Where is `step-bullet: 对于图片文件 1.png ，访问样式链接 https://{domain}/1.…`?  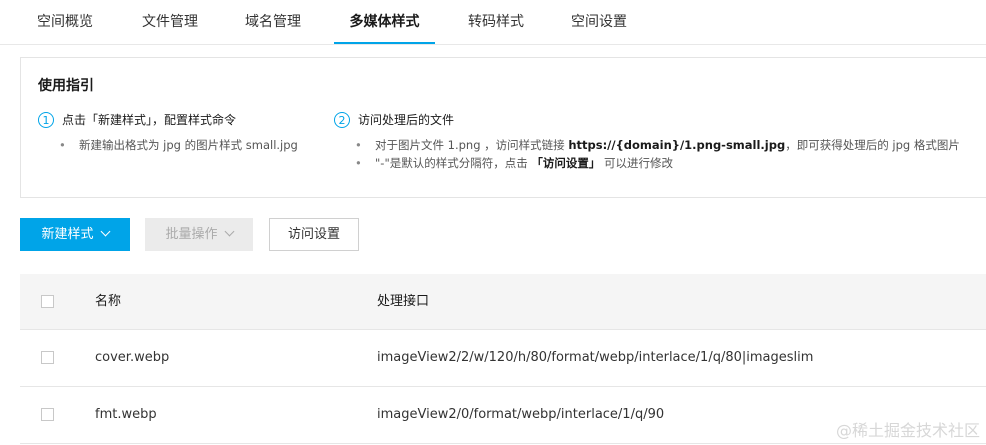 step-bullet: 对于图片文件 1.png ，访问样式链接 https://{domain}/1.… is located at coordinates (657, 145).